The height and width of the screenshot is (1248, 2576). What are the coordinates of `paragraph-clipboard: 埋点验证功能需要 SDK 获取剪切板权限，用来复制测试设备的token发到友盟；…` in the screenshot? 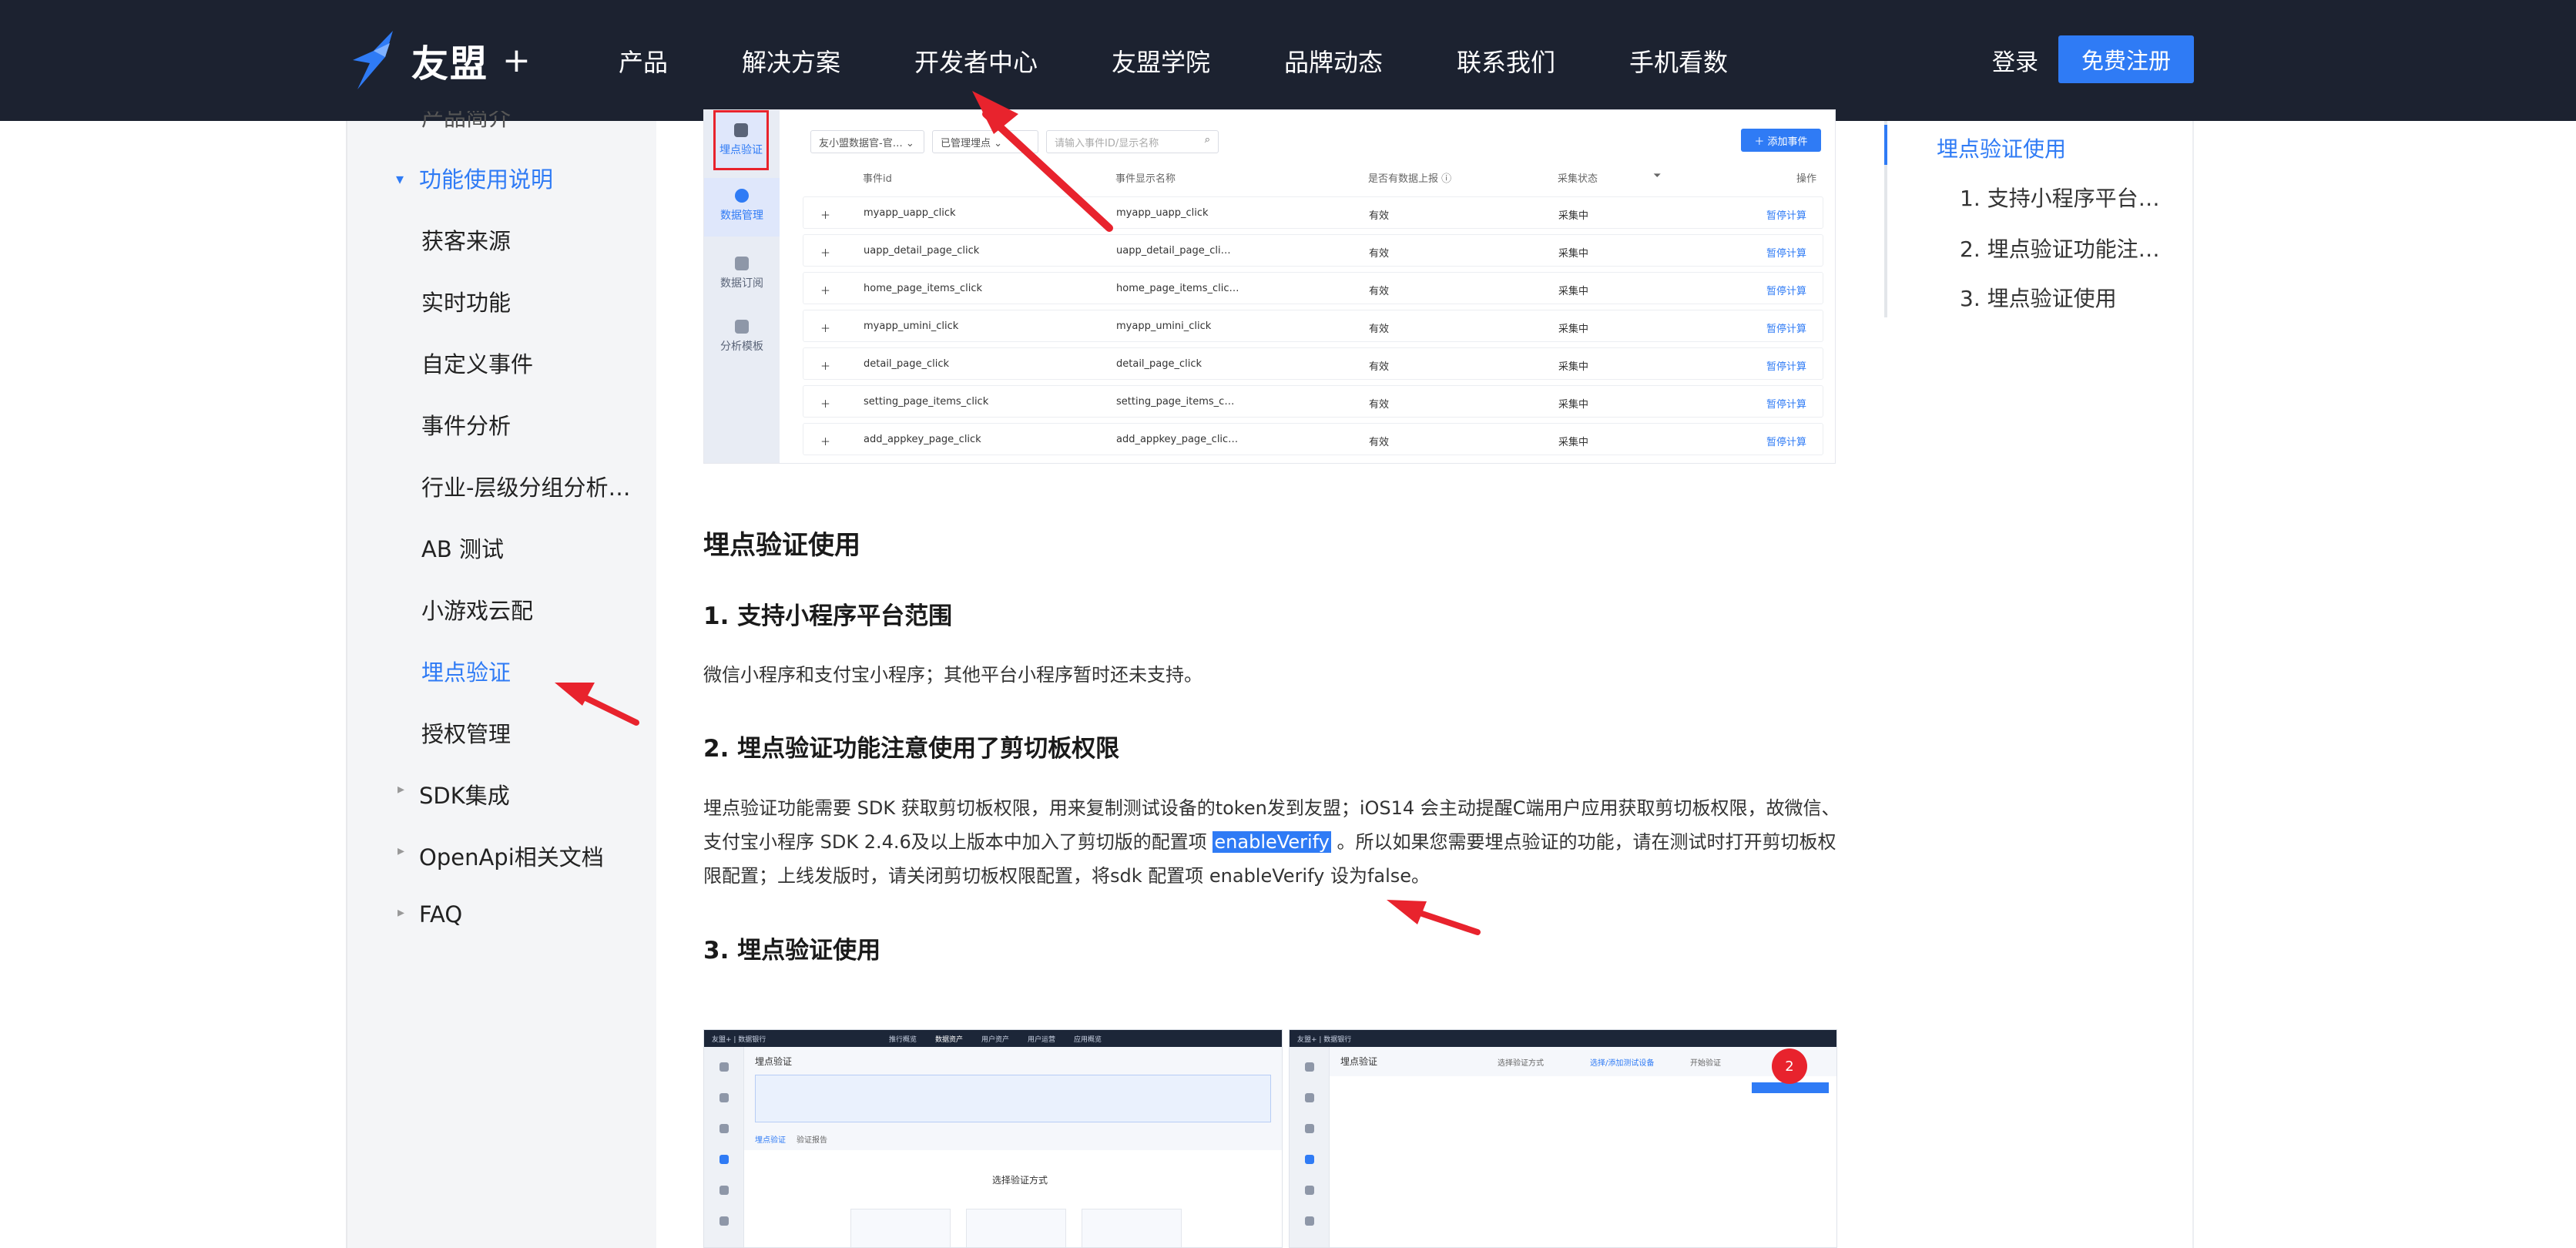 It's located at (1271, 842).